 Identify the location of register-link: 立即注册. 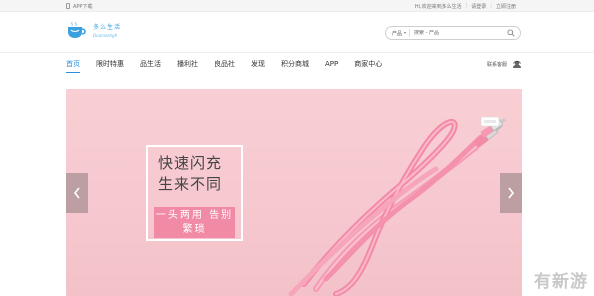
(506, 6).